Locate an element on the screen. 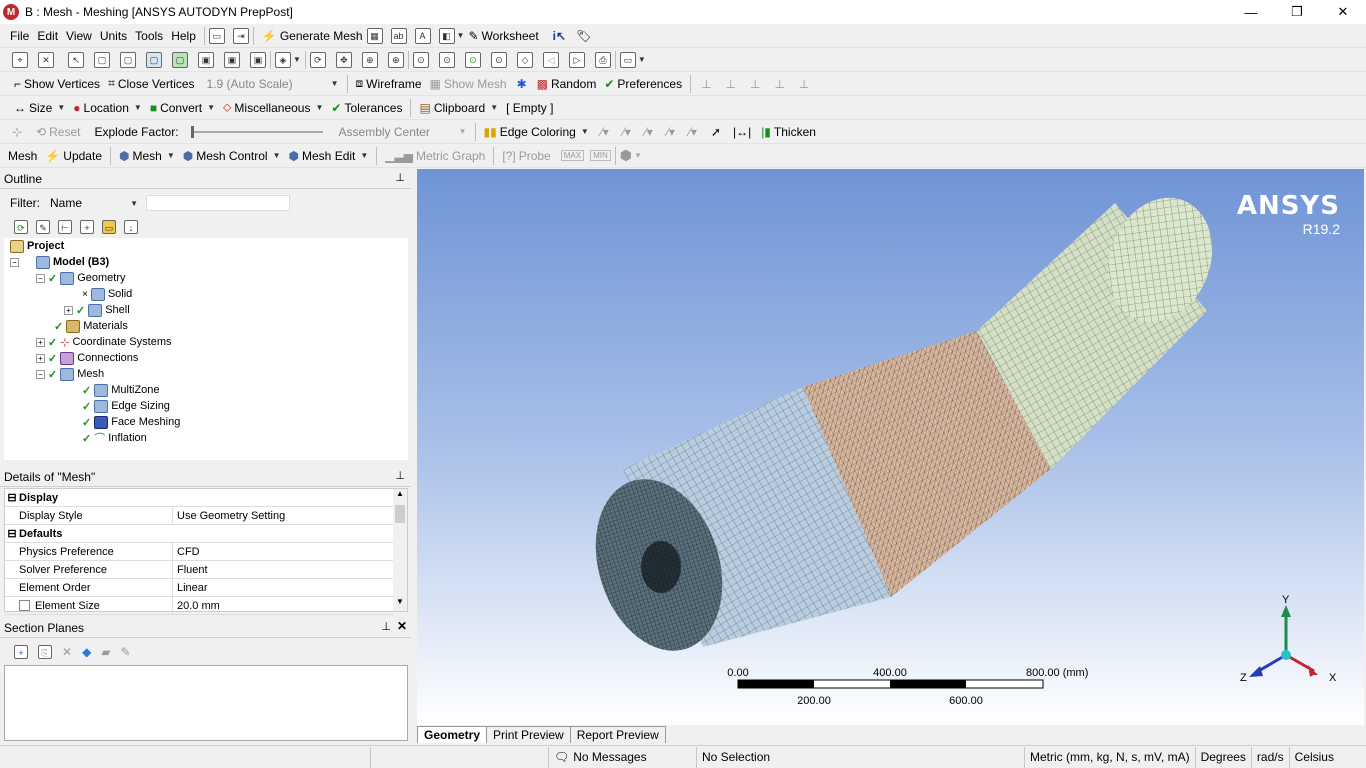  viewport-layout-icon: ▭ is located at coordinates (627, 59).